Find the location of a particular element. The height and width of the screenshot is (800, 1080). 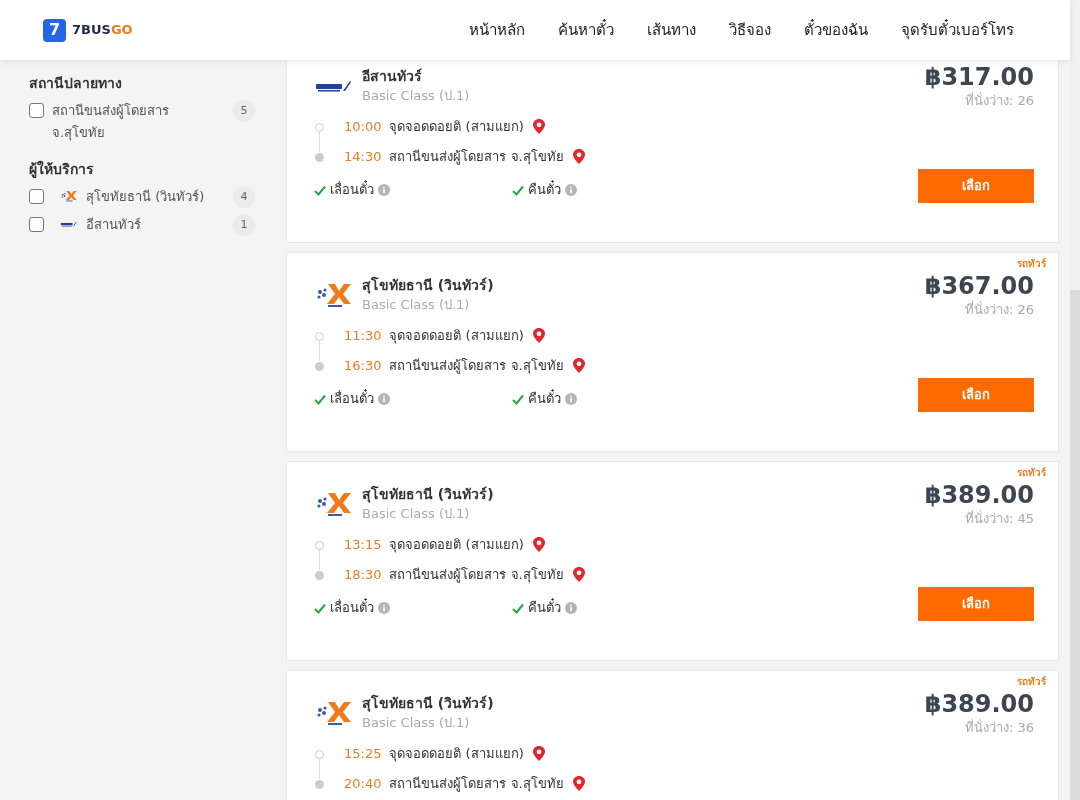

site-logo: 7 7BUSGO is located at coordinates (88, 30).